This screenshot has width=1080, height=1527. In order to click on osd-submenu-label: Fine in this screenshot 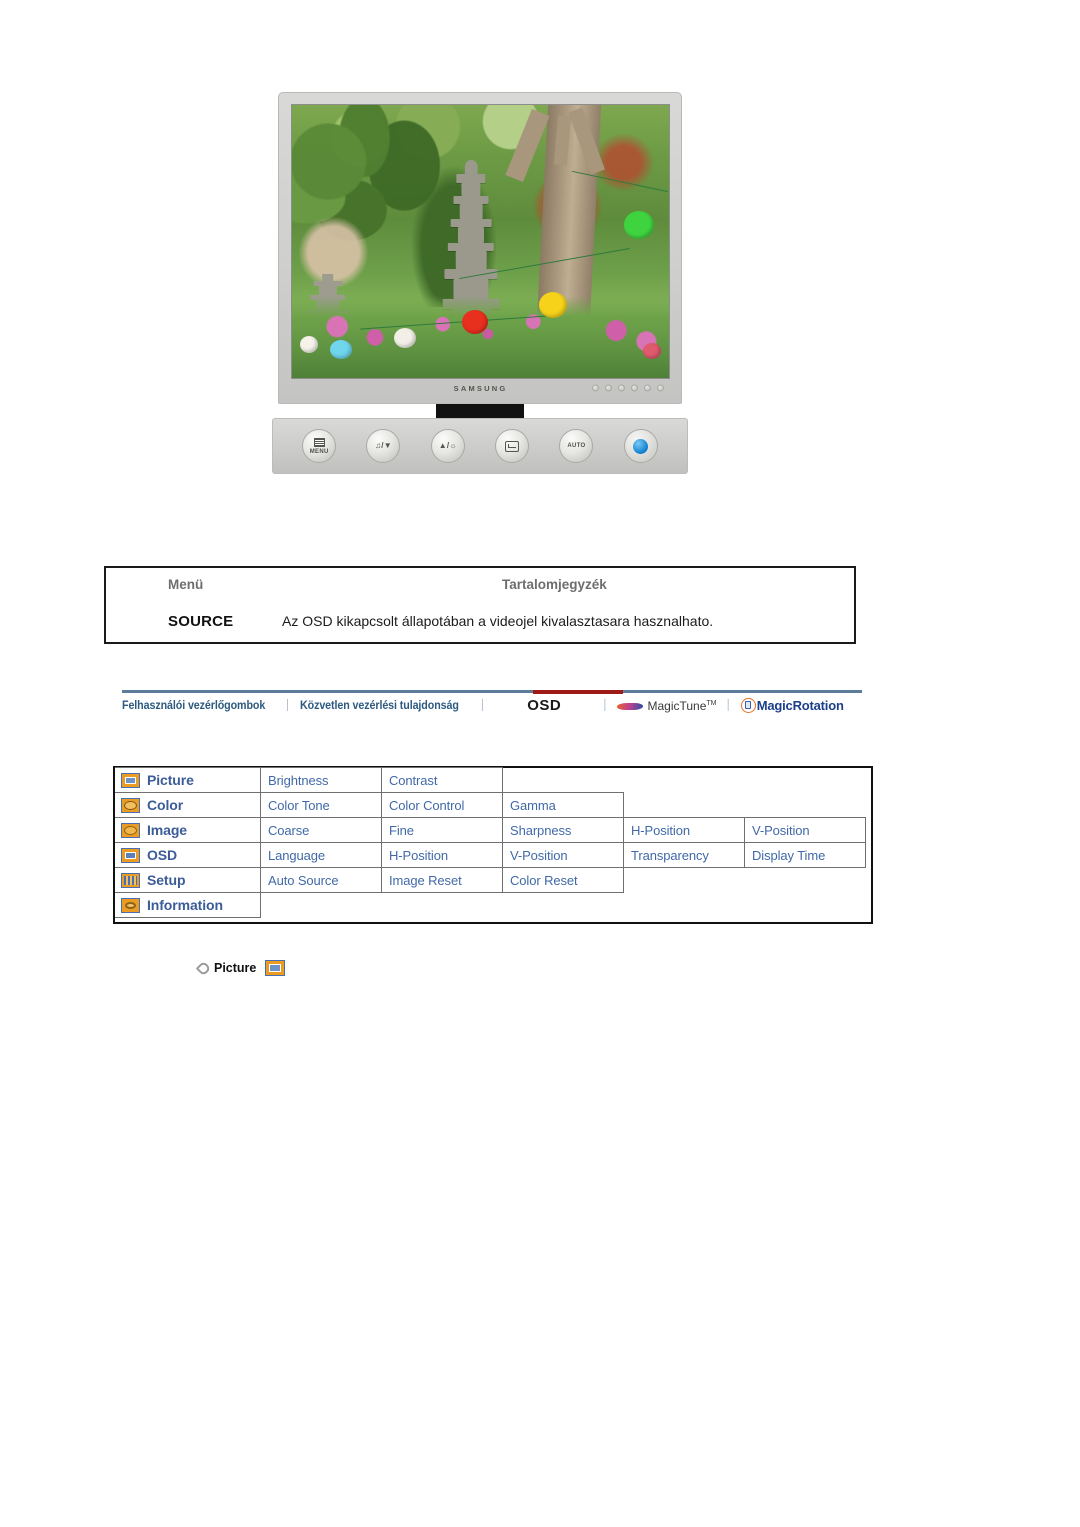, I will do `click(401, 830)`.